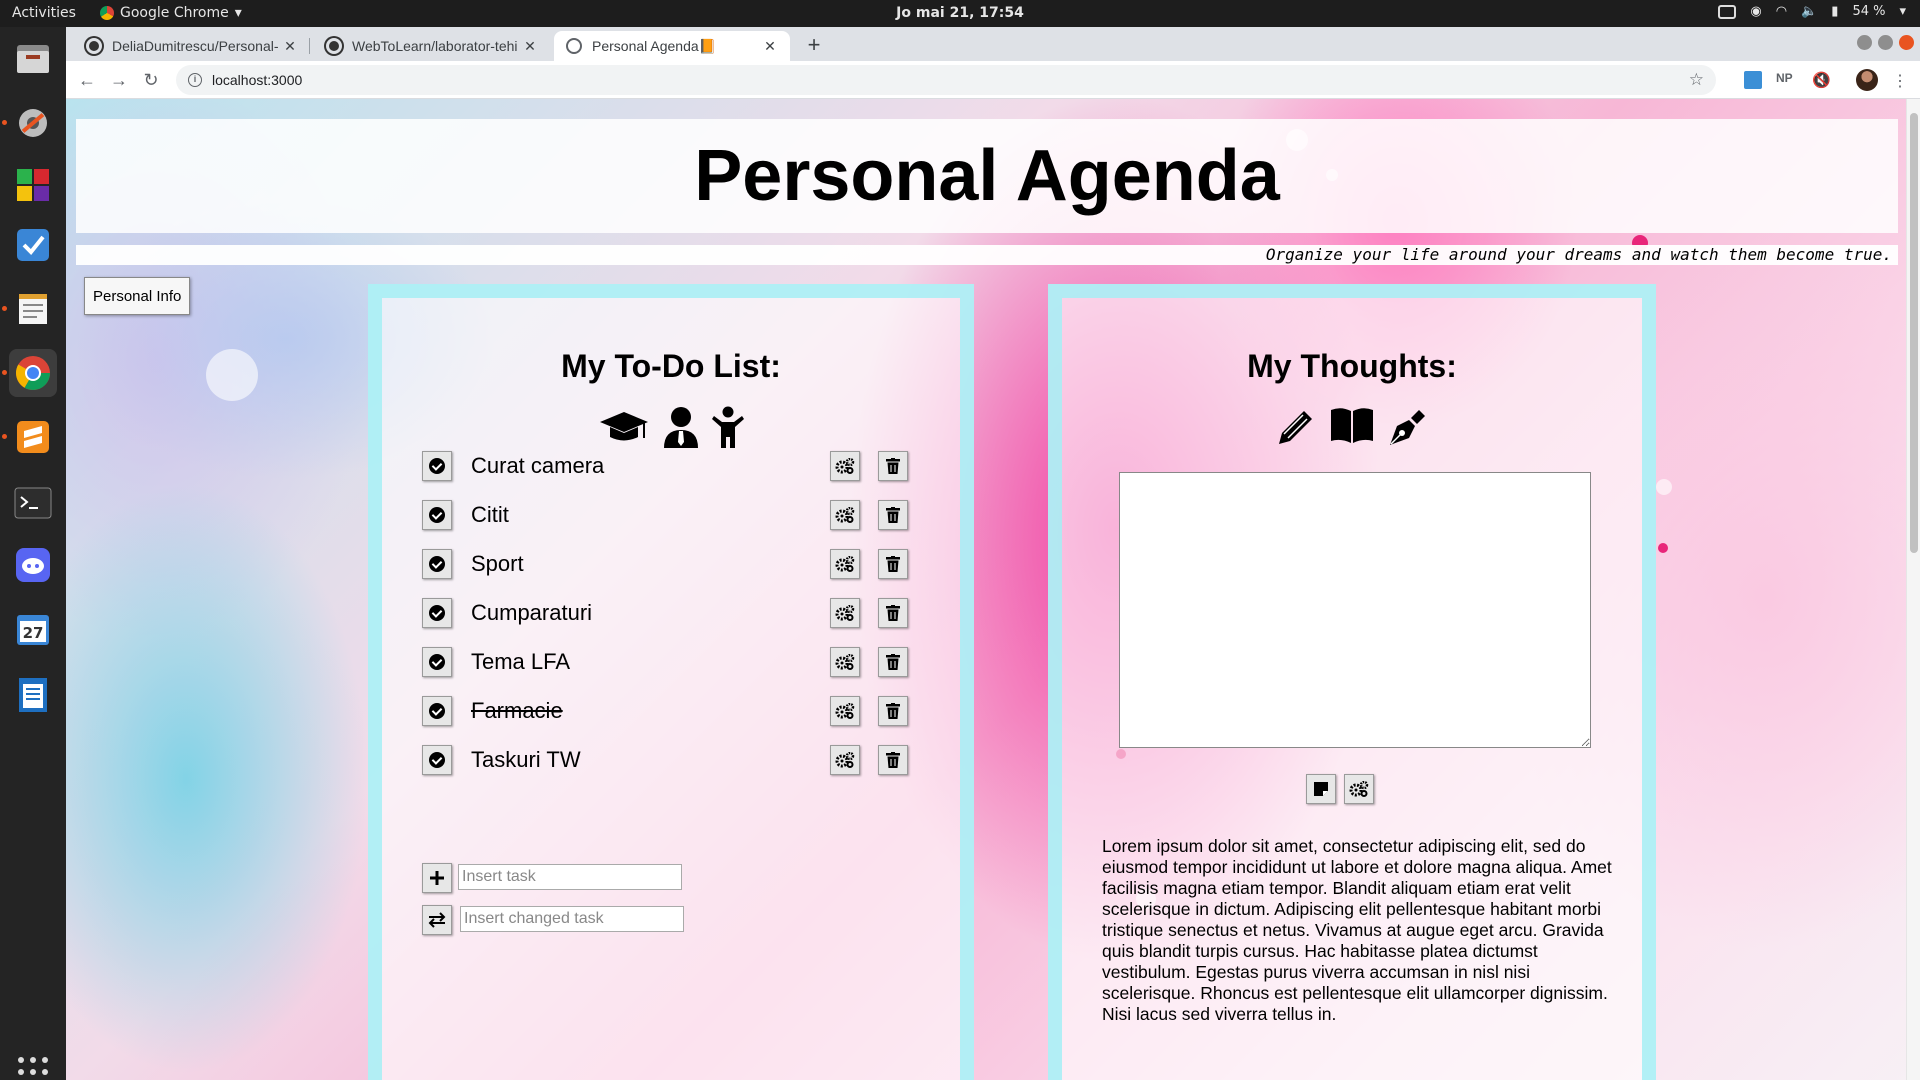 This screenshot has width=1920, height=1080. Describe the element at coordinates (665, 761) in the screenshot. I see `task-row: Taskuri TW` at that location.